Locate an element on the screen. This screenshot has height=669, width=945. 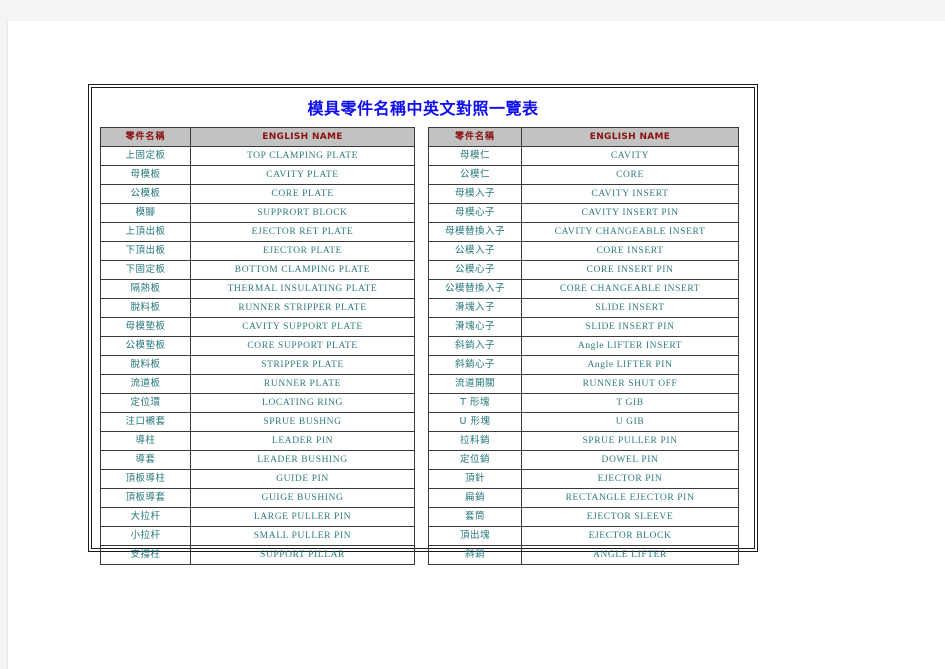
cell-english-name: CORE INSERT PIN is located at coordinates (630, 270).